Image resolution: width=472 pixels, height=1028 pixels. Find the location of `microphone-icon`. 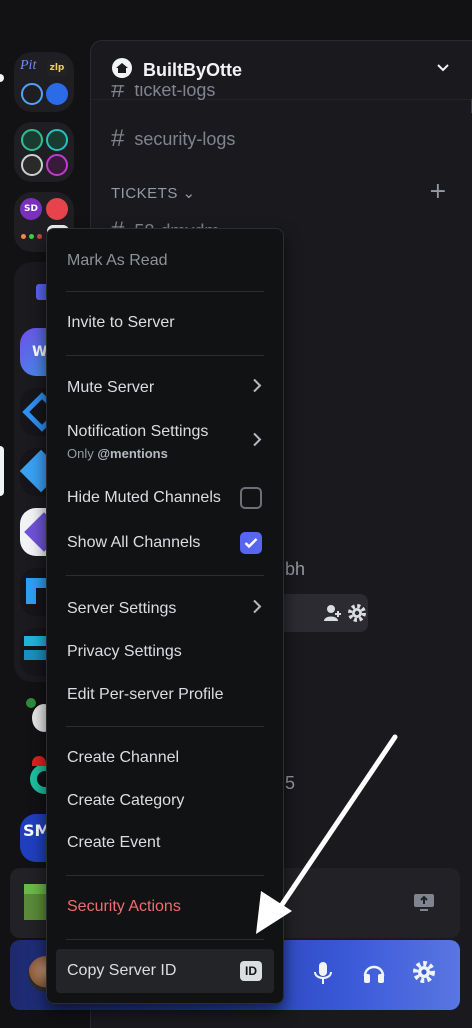

microphone-icon is located at coordinates (323, 975).